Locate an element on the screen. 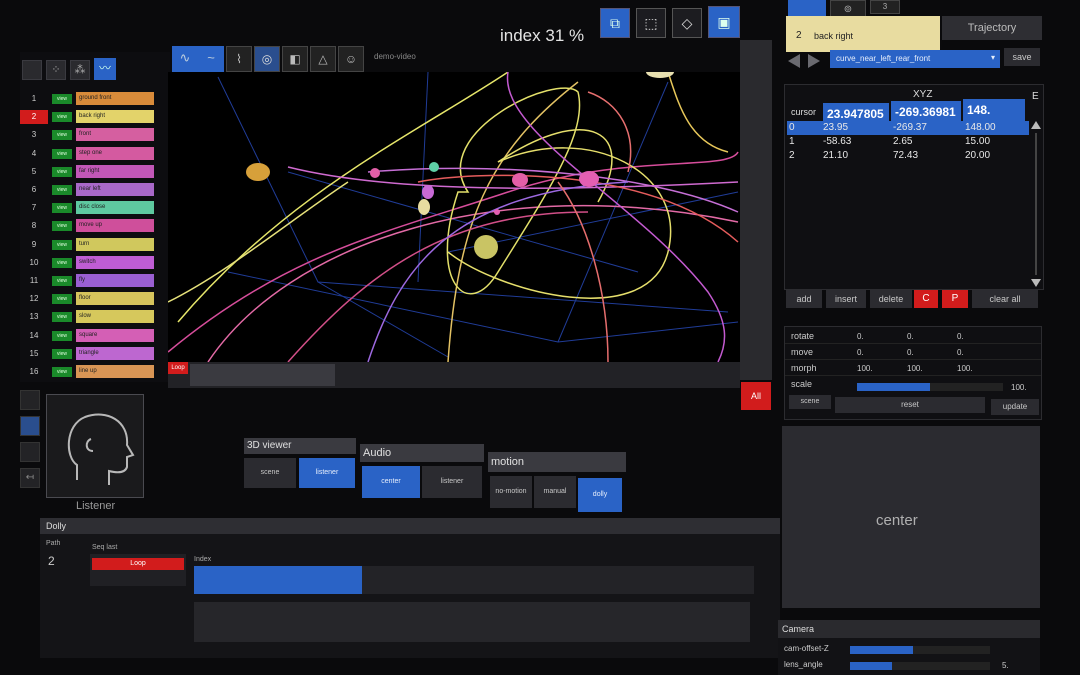  track-selector: 2 back right is located at coordinates (863, 34).